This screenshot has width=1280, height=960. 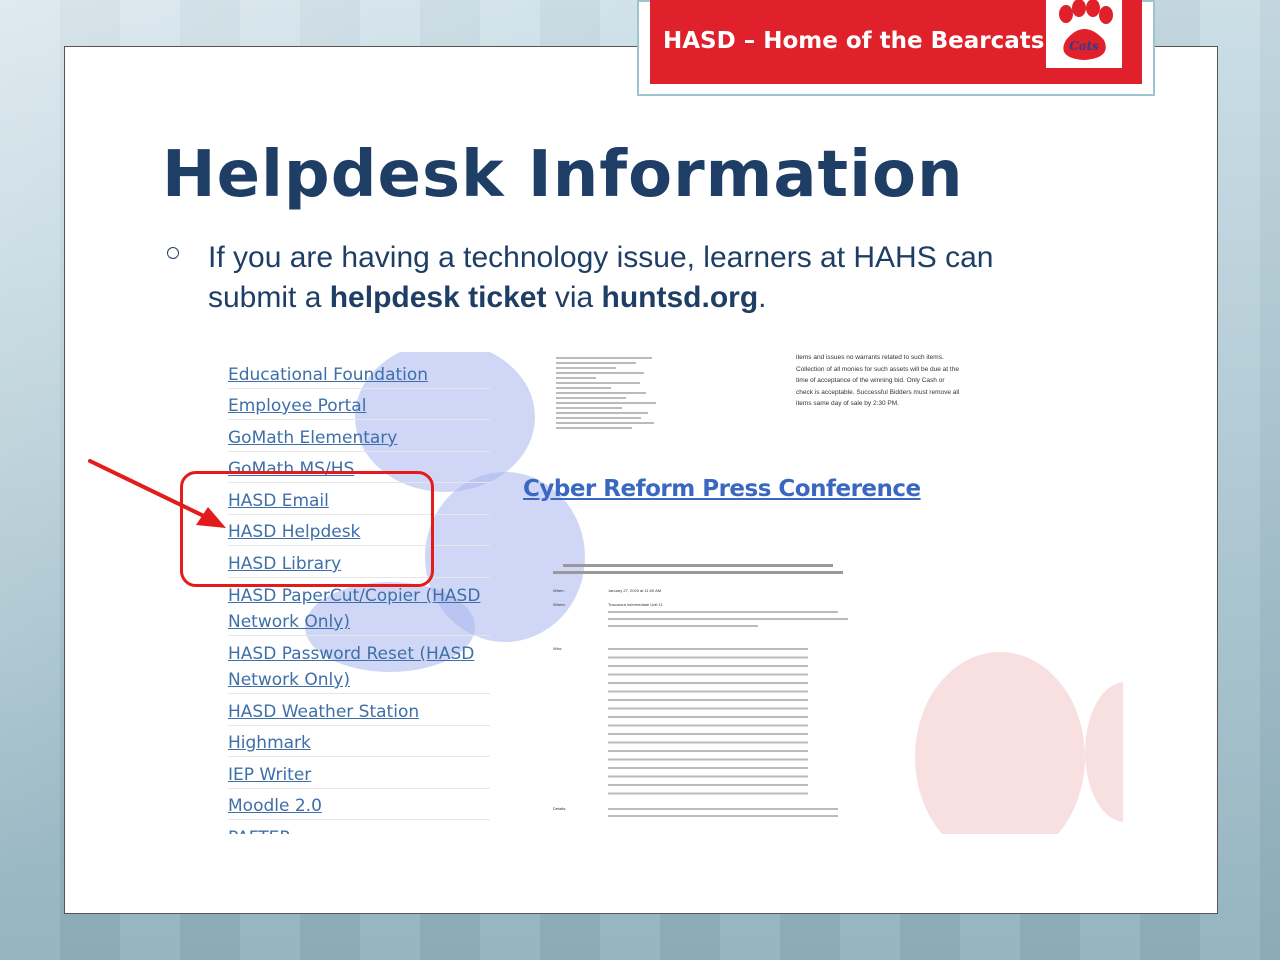 I want to click on link-employee-portal: Employee Portal, so click(x=359, y=406).